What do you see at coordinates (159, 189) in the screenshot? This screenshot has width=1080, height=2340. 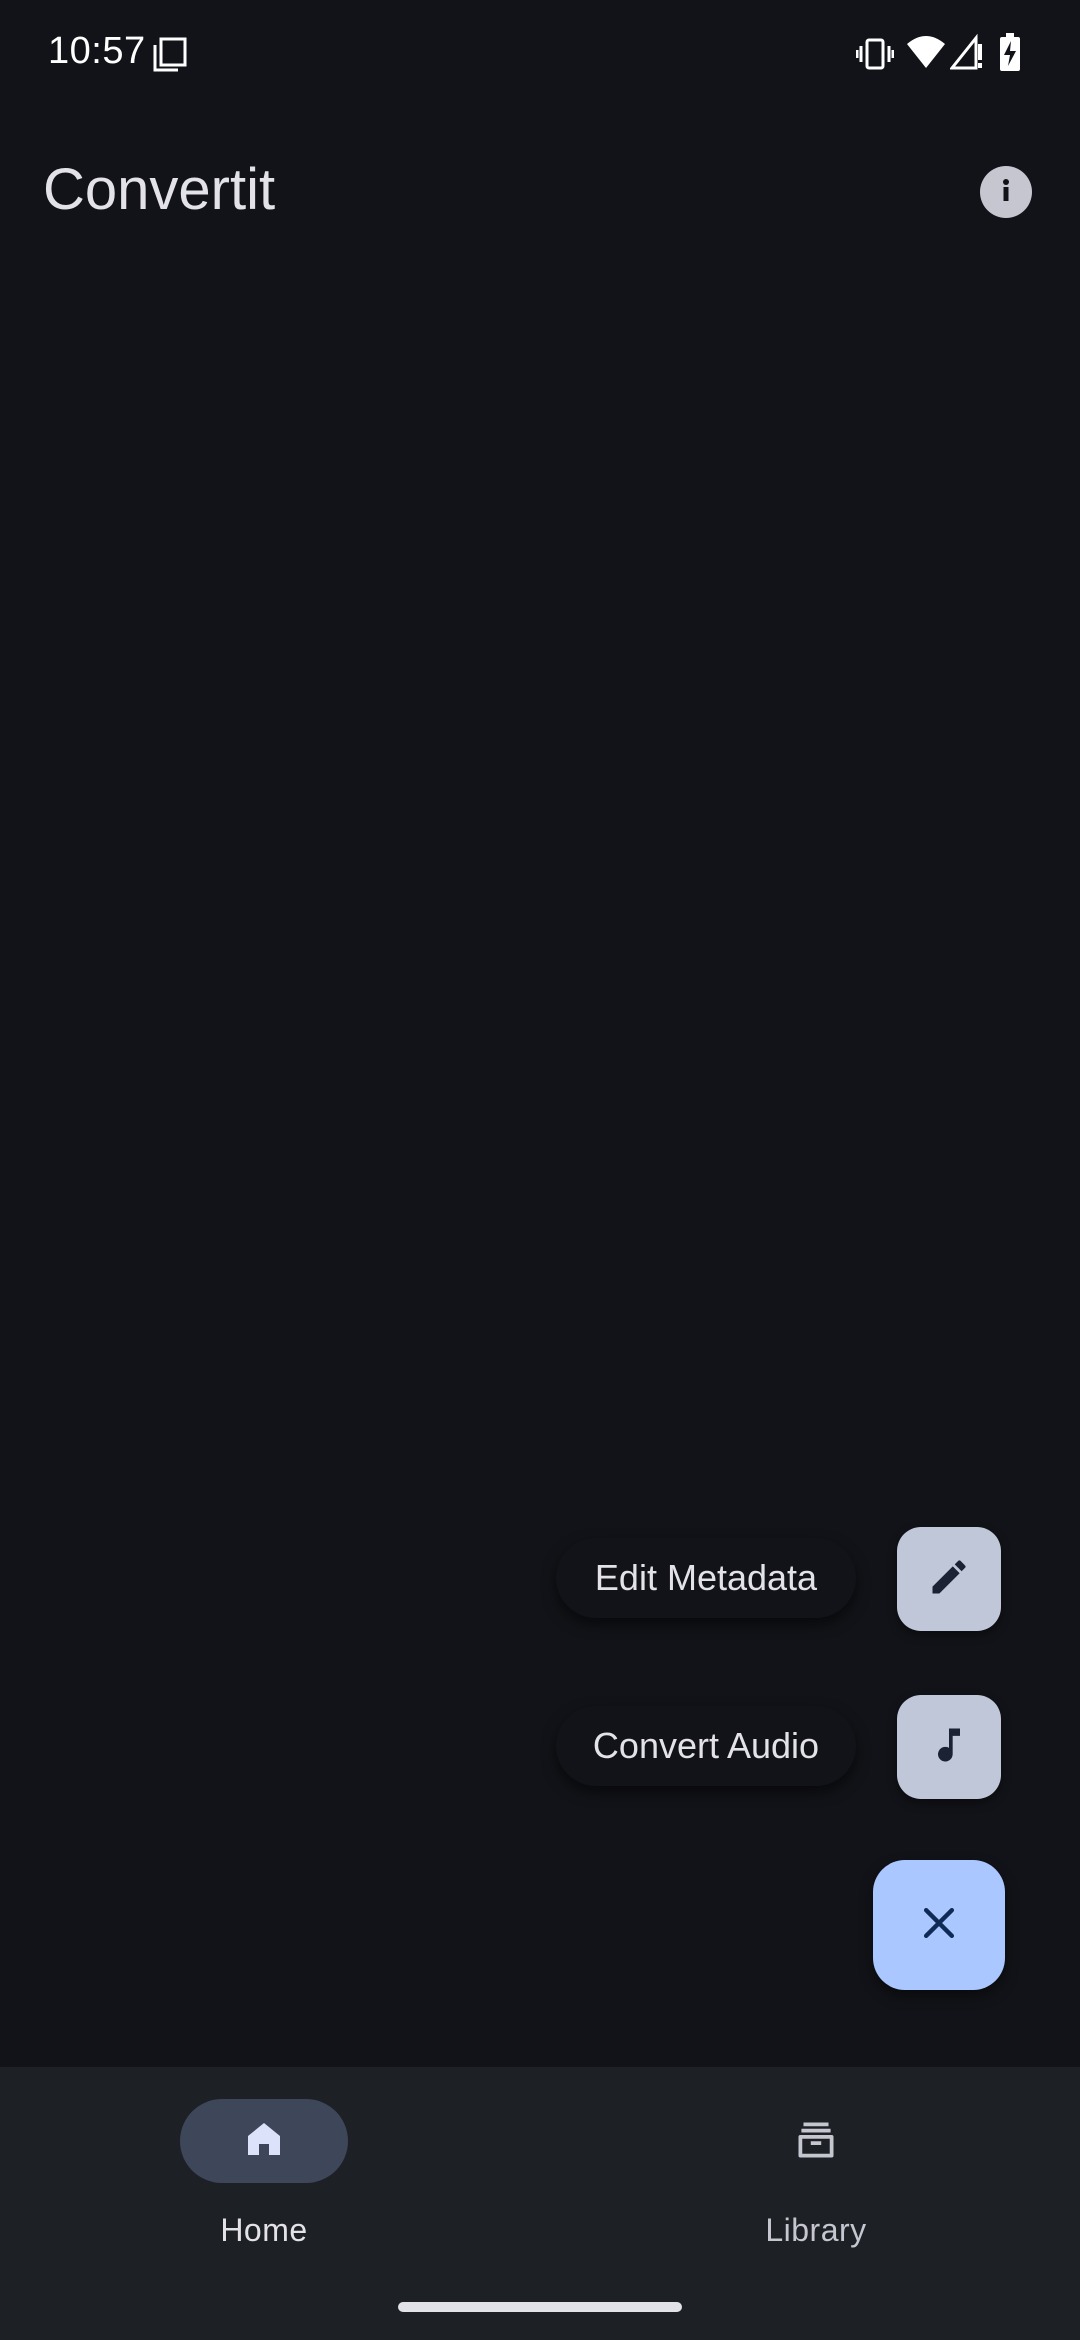 I see `app-title: Convertit` at bounding box center [159, 189].